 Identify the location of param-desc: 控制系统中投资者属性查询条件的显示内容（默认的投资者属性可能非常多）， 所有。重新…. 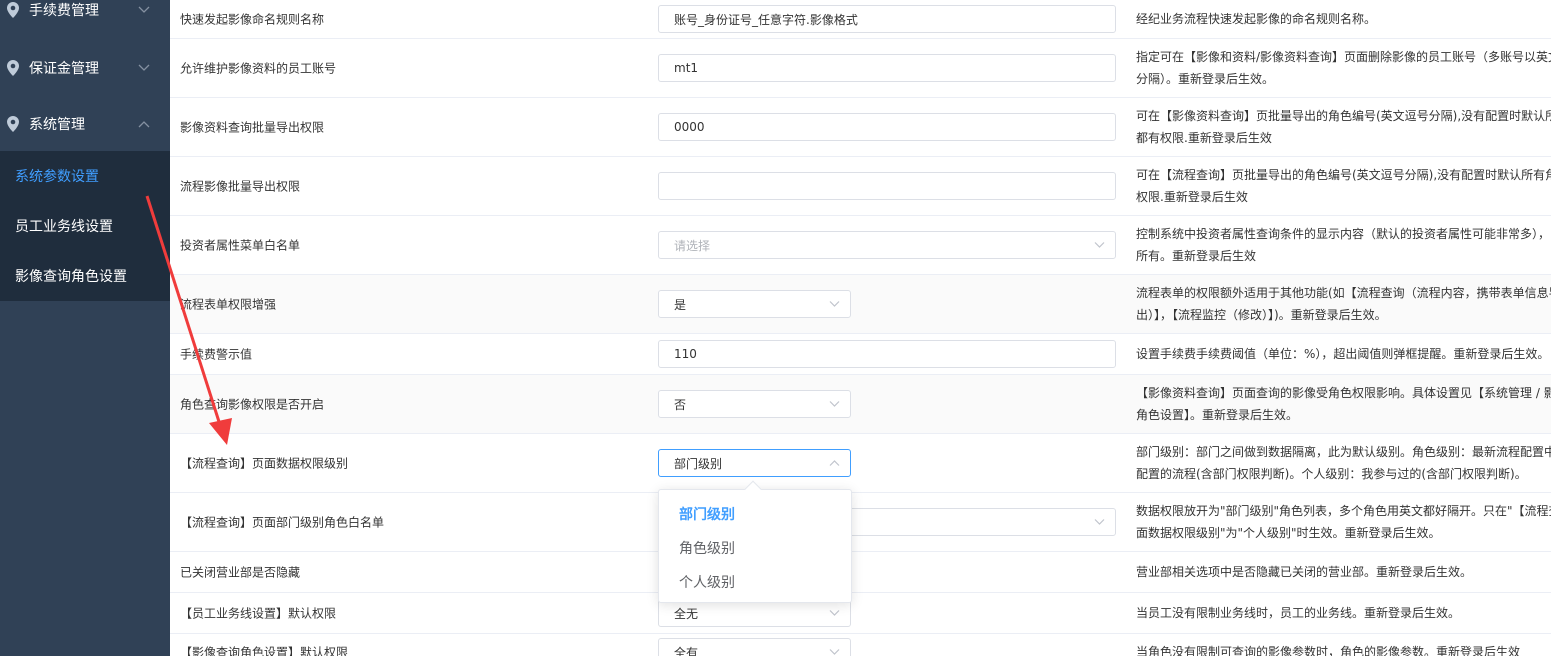
(1343, 245).